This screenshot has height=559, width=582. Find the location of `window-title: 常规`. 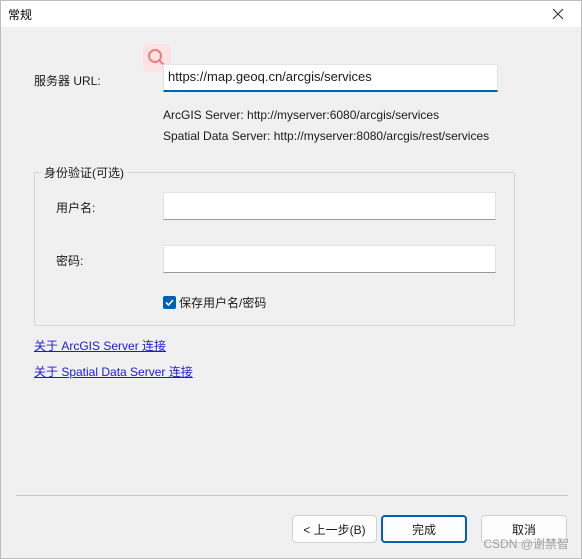

window-title: 常规 is located at coordinates (20, 15).